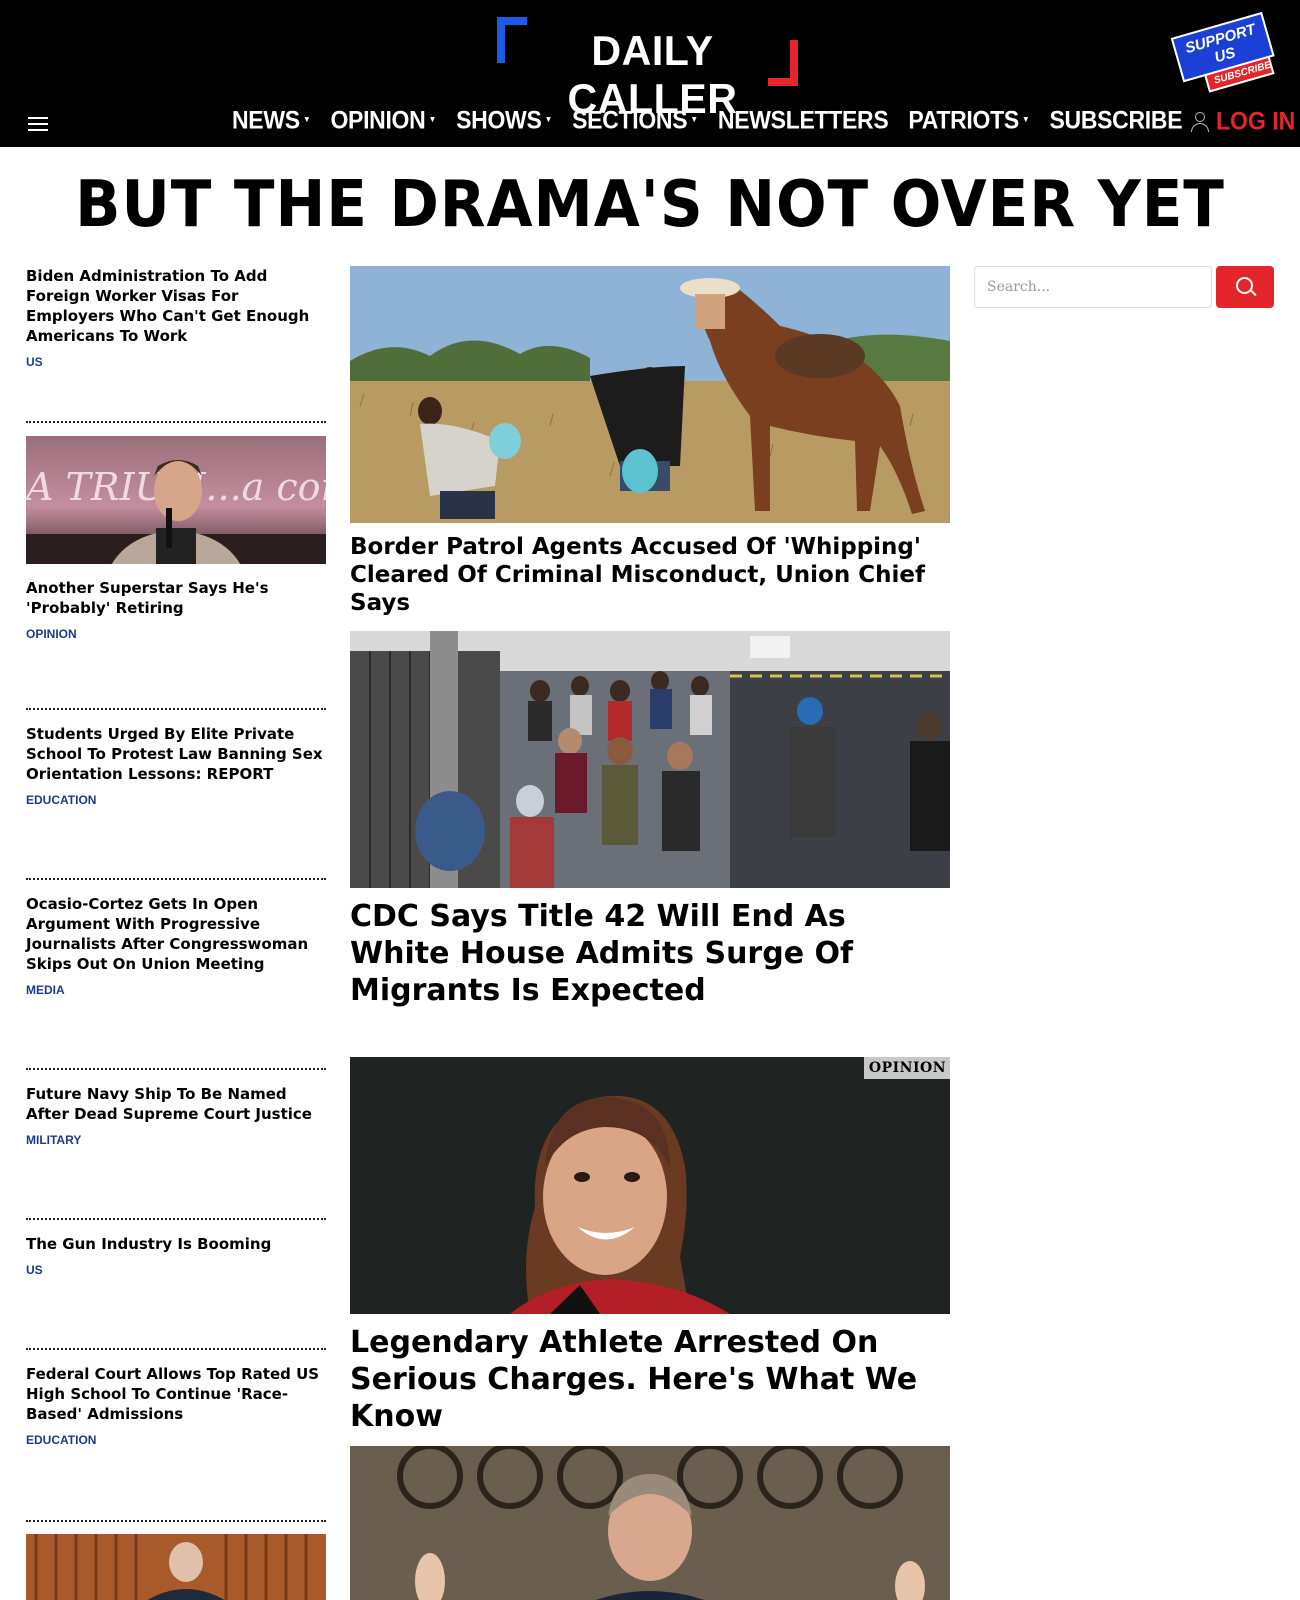 Image resolution: width=1300 pixels, height=1600 pixels. I want to click on user-icon, so click(1200, 122).